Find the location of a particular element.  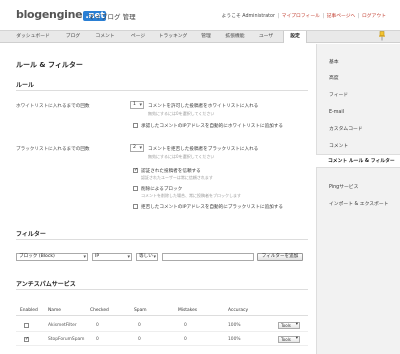

blacklist-label: ブラックリストに入れるまでの回数 is located at coordinates (53, 149).